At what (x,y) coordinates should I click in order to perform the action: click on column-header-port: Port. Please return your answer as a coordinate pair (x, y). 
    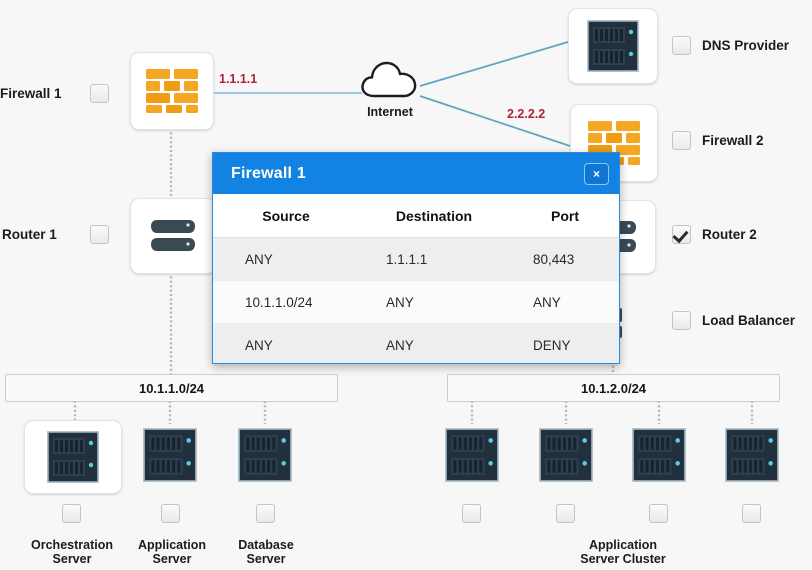
    Looking at the image, I should click on (564, 216).